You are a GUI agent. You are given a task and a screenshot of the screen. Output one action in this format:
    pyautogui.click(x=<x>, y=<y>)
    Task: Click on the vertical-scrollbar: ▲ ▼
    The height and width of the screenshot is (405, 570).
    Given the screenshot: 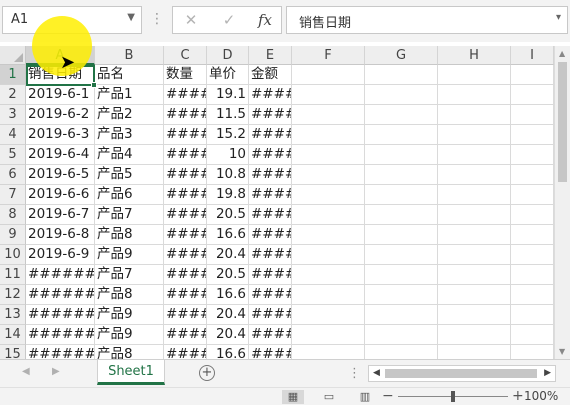 What is the action you would take?
    pyautogui.click(x=562, y=202)
    